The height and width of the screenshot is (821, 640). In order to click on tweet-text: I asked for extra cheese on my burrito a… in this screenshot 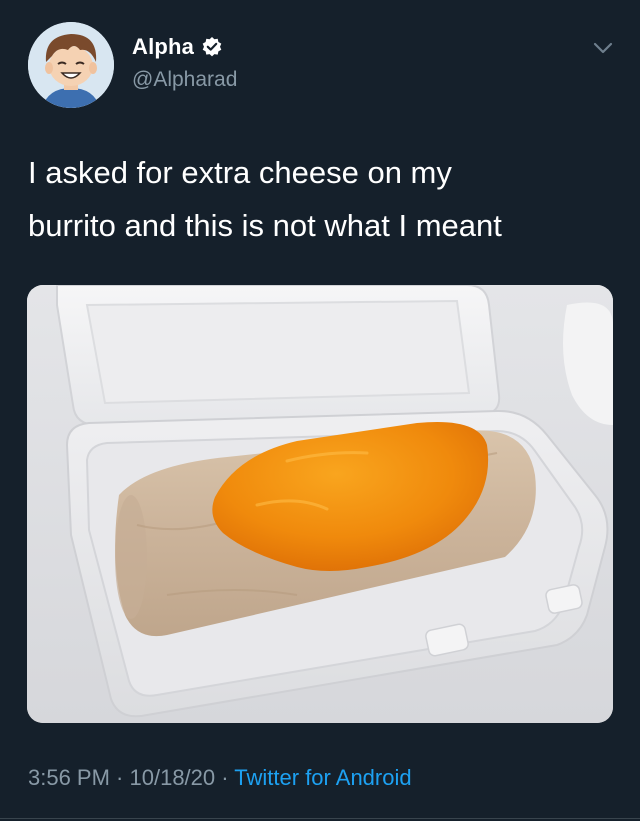, I will do `click(265, 199)`.